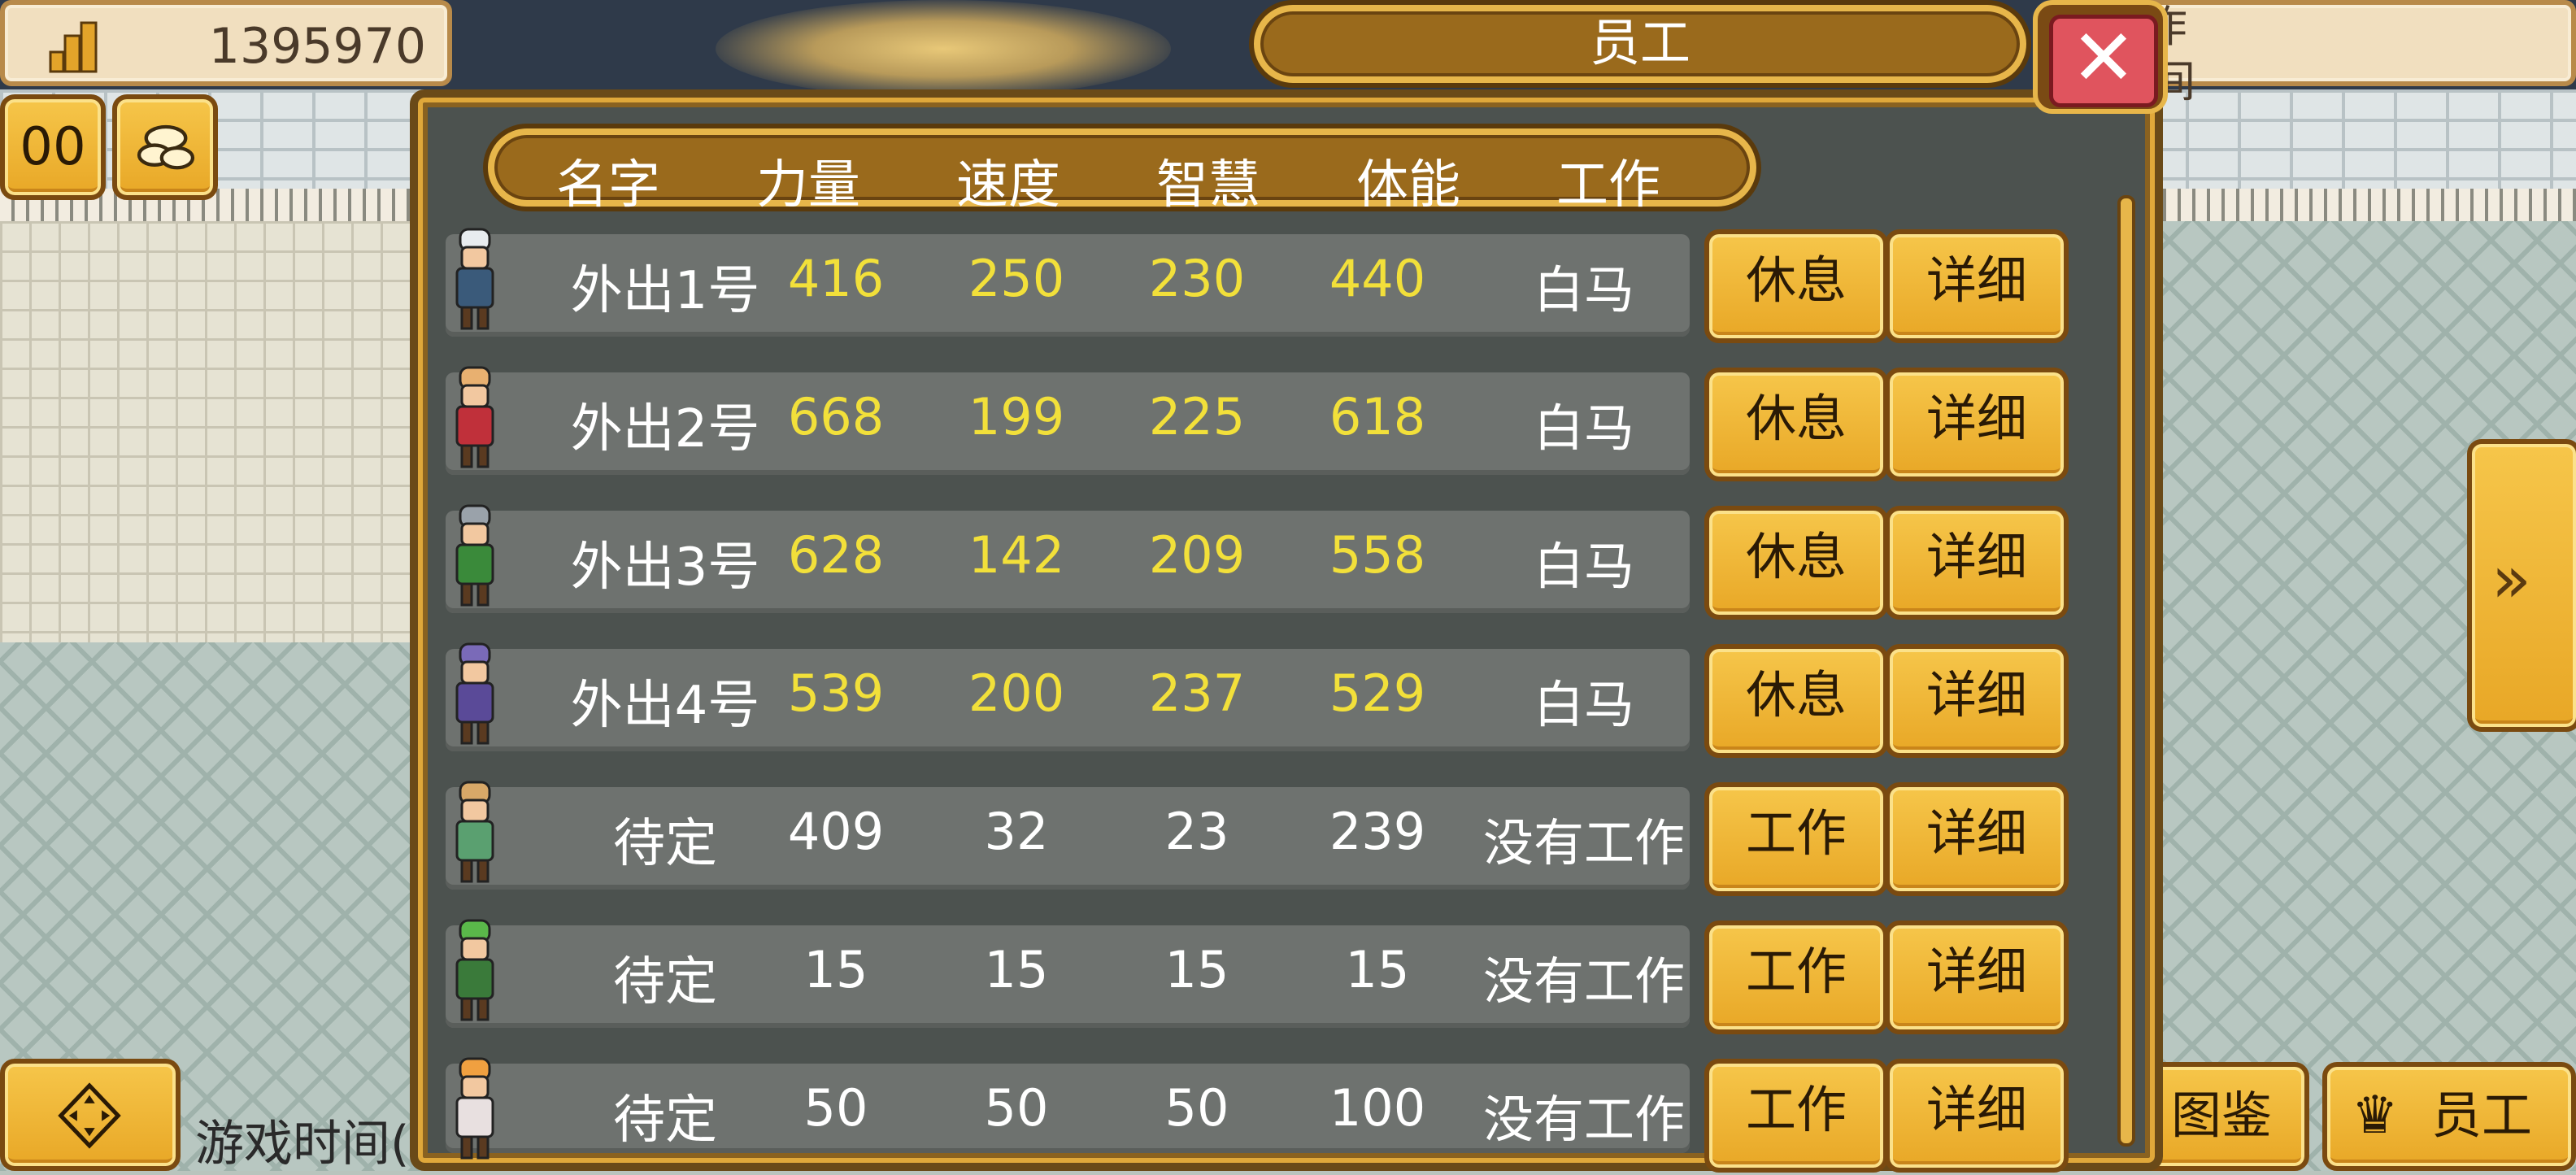 This screenshot has height=1175, width=2576. Describe the element at coordinates (1258, 1115) in the screenshot. I see `staff-row: 待定 50 50 50 100 没有工作 工作 详细` at that location.